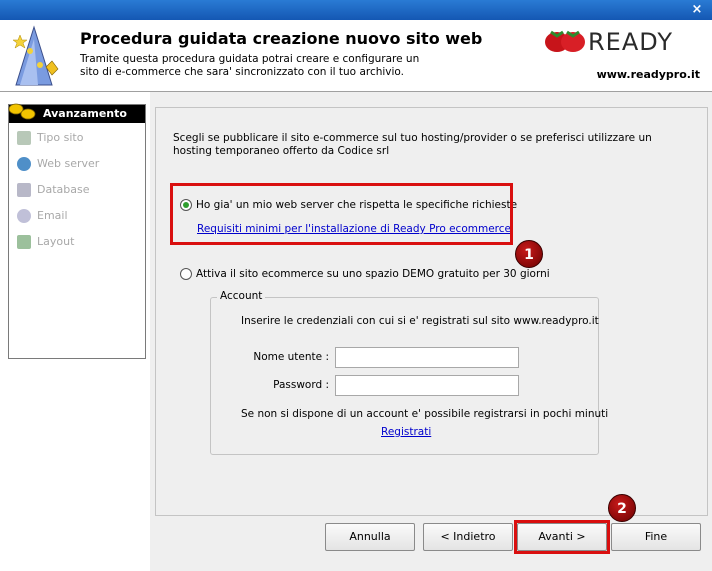  Describe the element at coordinates (291, 357) in the screenshot. I see `username-label: Nome utente :` at that location.